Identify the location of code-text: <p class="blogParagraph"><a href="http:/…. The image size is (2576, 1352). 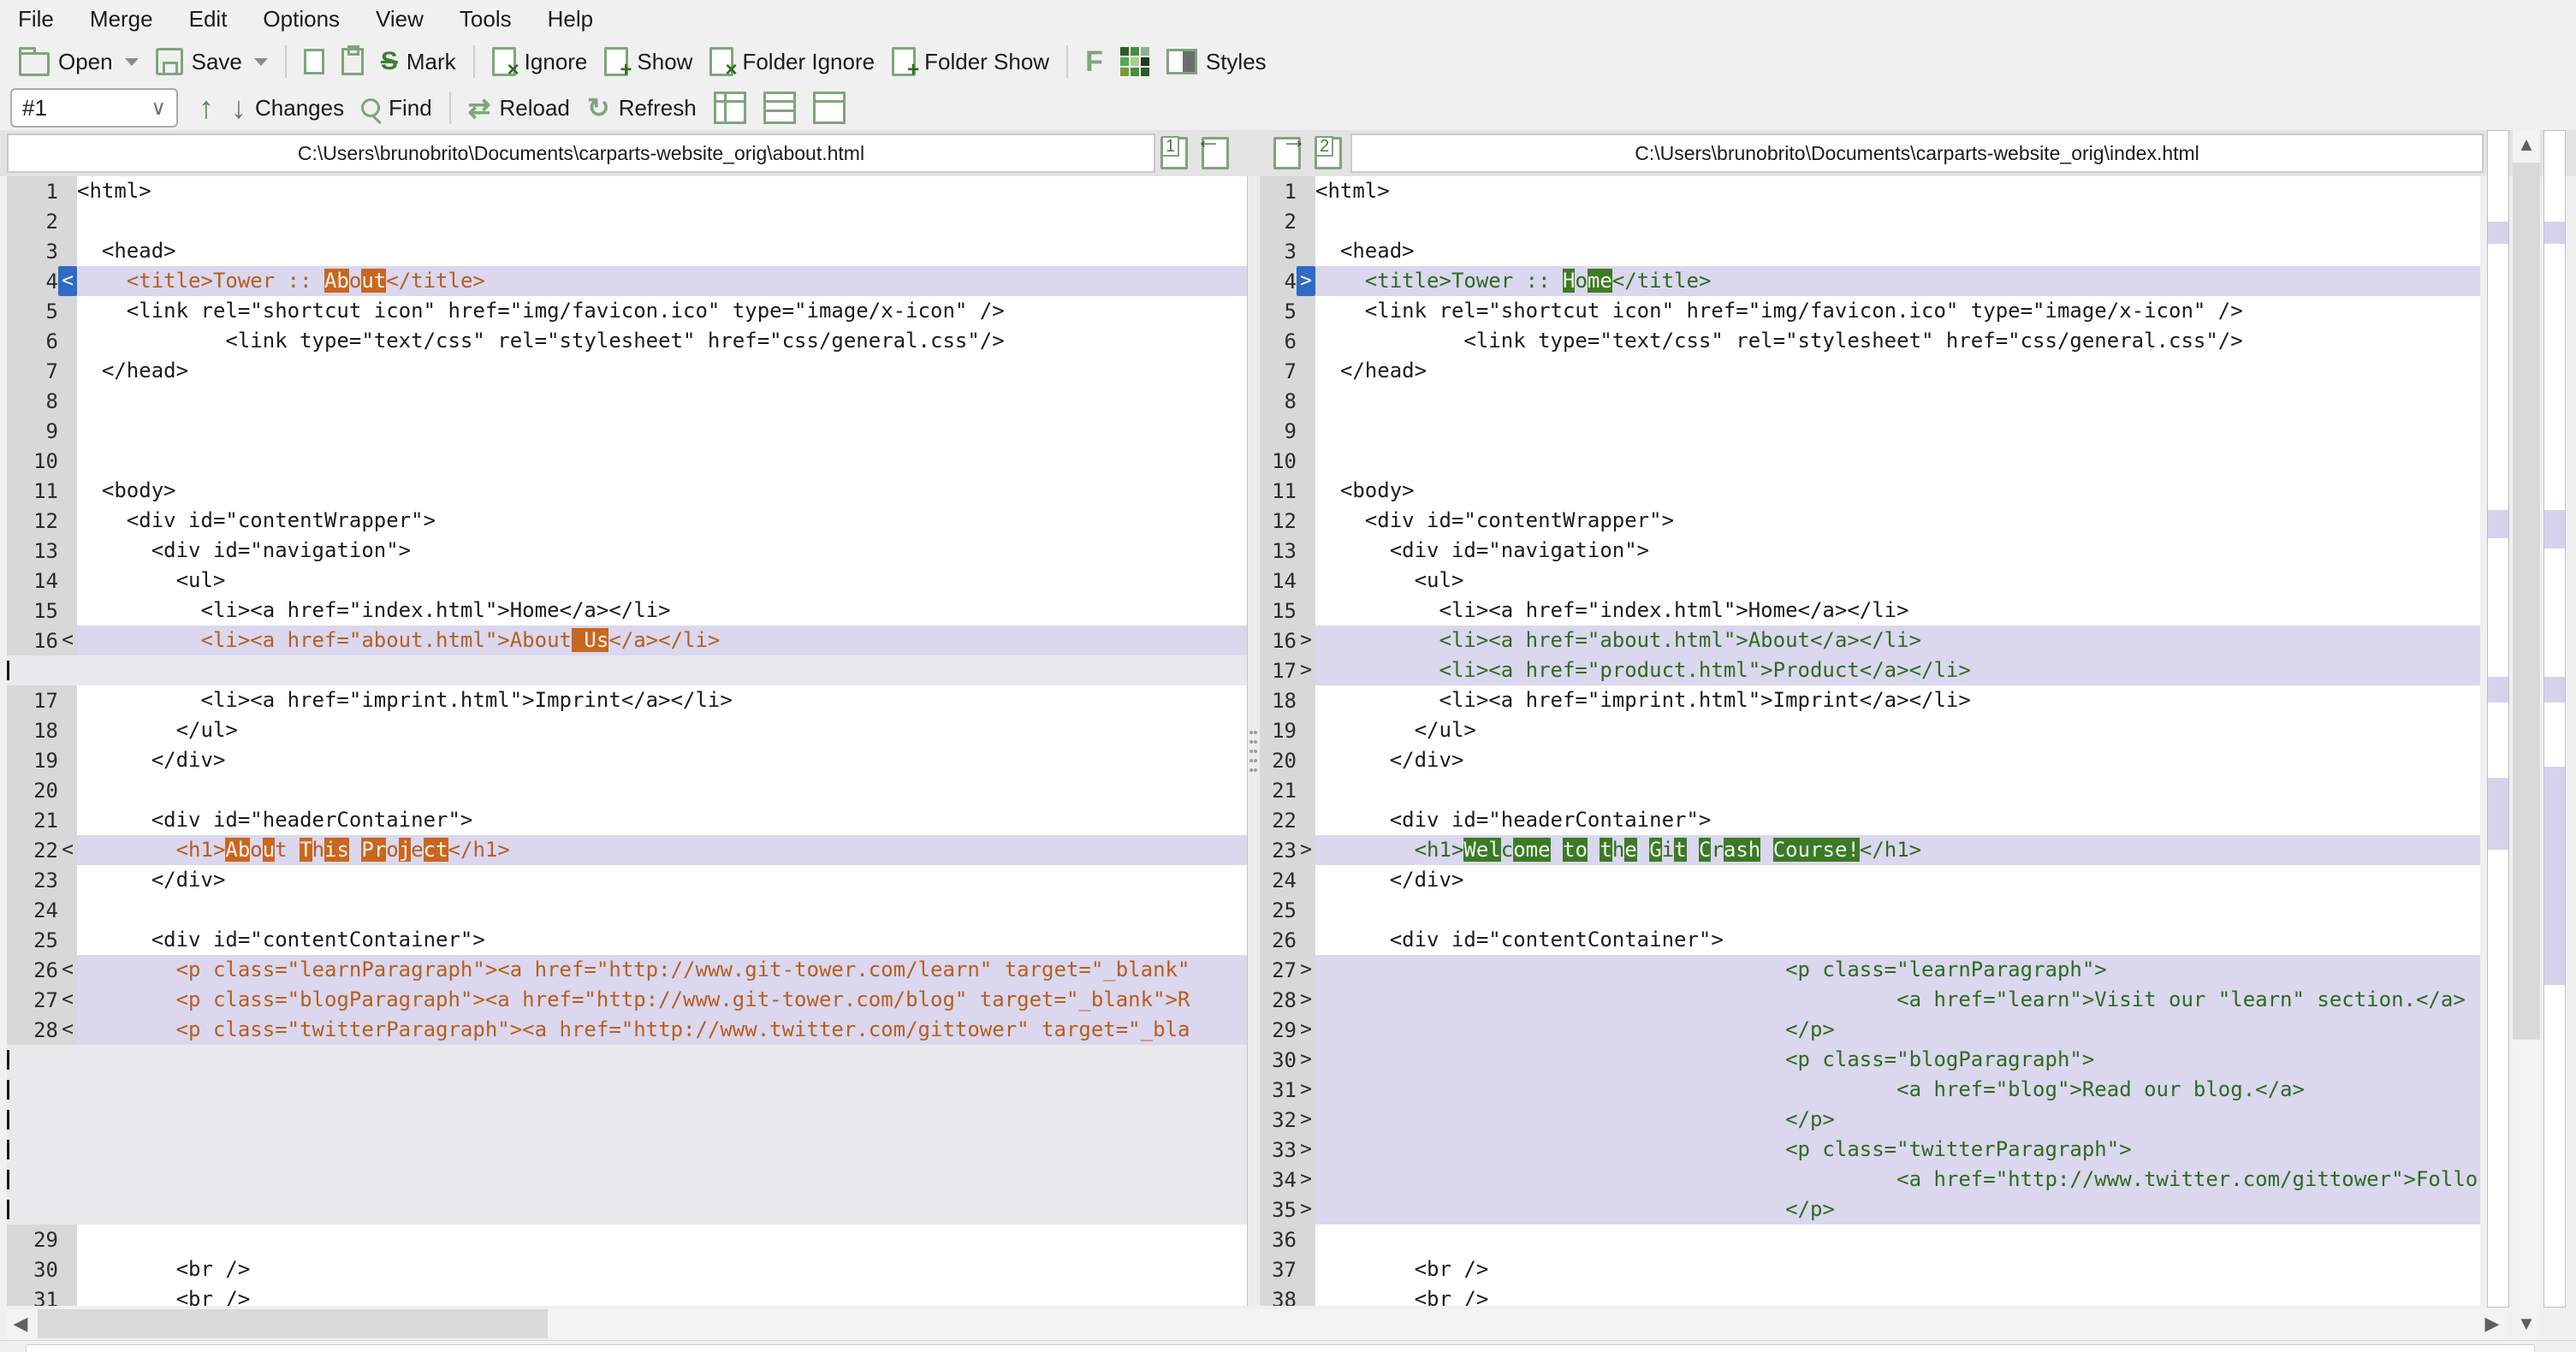
(662, 1000).